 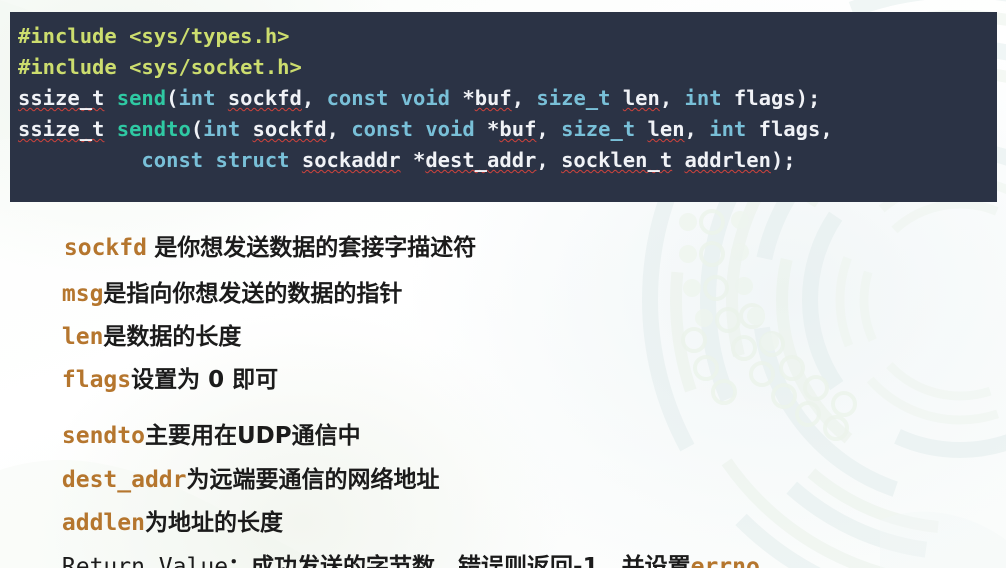 What do you see at coordinates (727, 160) in the screenshot?
I see `code-token: addrlen` at bounding box center [727, 160].